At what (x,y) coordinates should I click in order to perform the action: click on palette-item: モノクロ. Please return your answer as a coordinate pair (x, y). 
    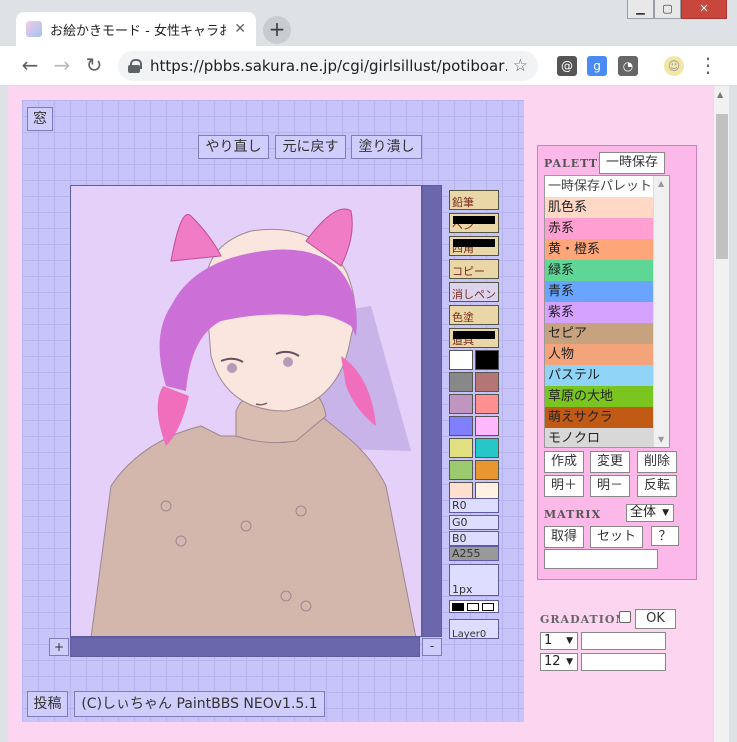
    Looking at the image, I should click on (607, 437).